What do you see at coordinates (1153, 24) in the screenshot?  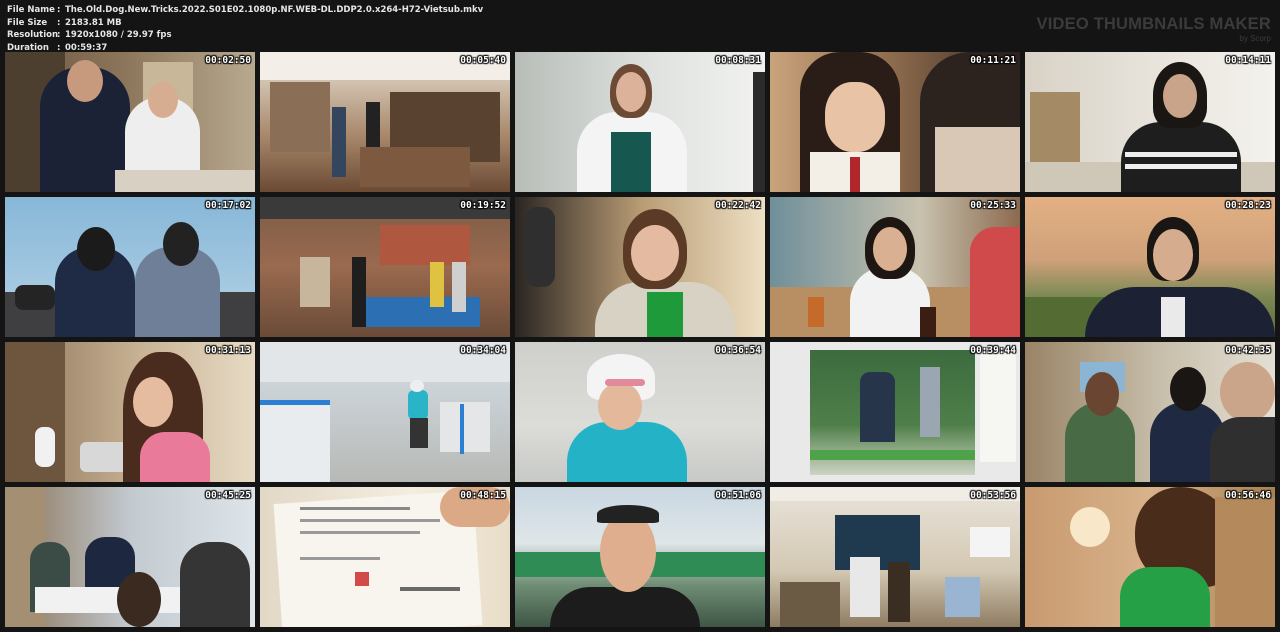 I see `brand-title: VIDEO THUMBNAILS MAKER` at bounding box center [1153, 24].